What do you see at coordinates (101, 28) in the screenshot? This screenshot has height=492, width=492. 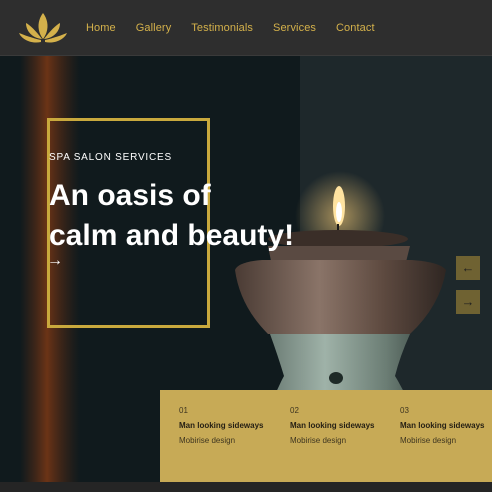 I see `nav-home: Home` at bounding box center [101, 28].